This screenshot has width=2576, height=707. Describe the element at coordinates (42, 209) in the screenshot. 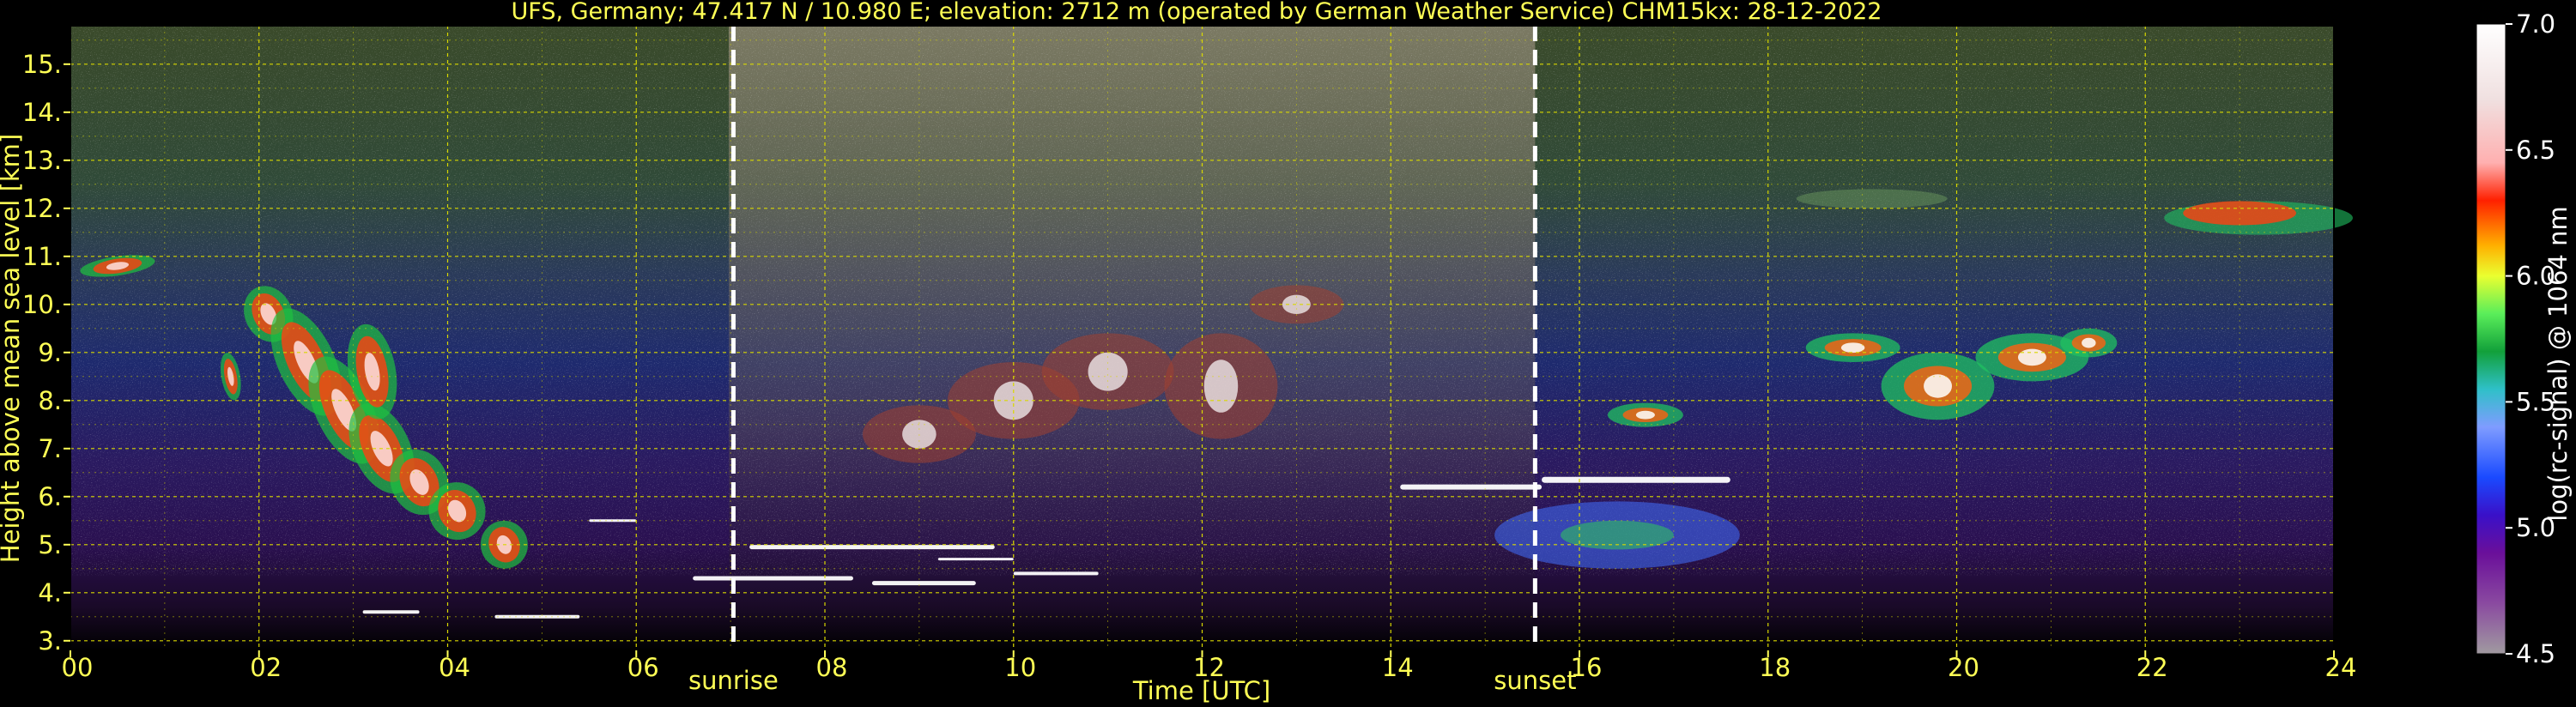

I see `y-tick-label: 12.` at that location.